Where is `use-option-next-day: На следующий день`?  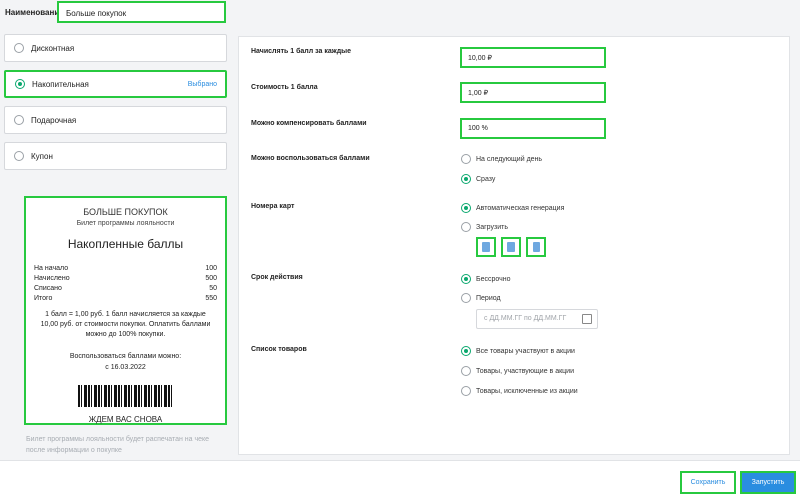 use-option-next-day: На следующий день is located at coordinates (501, 159).